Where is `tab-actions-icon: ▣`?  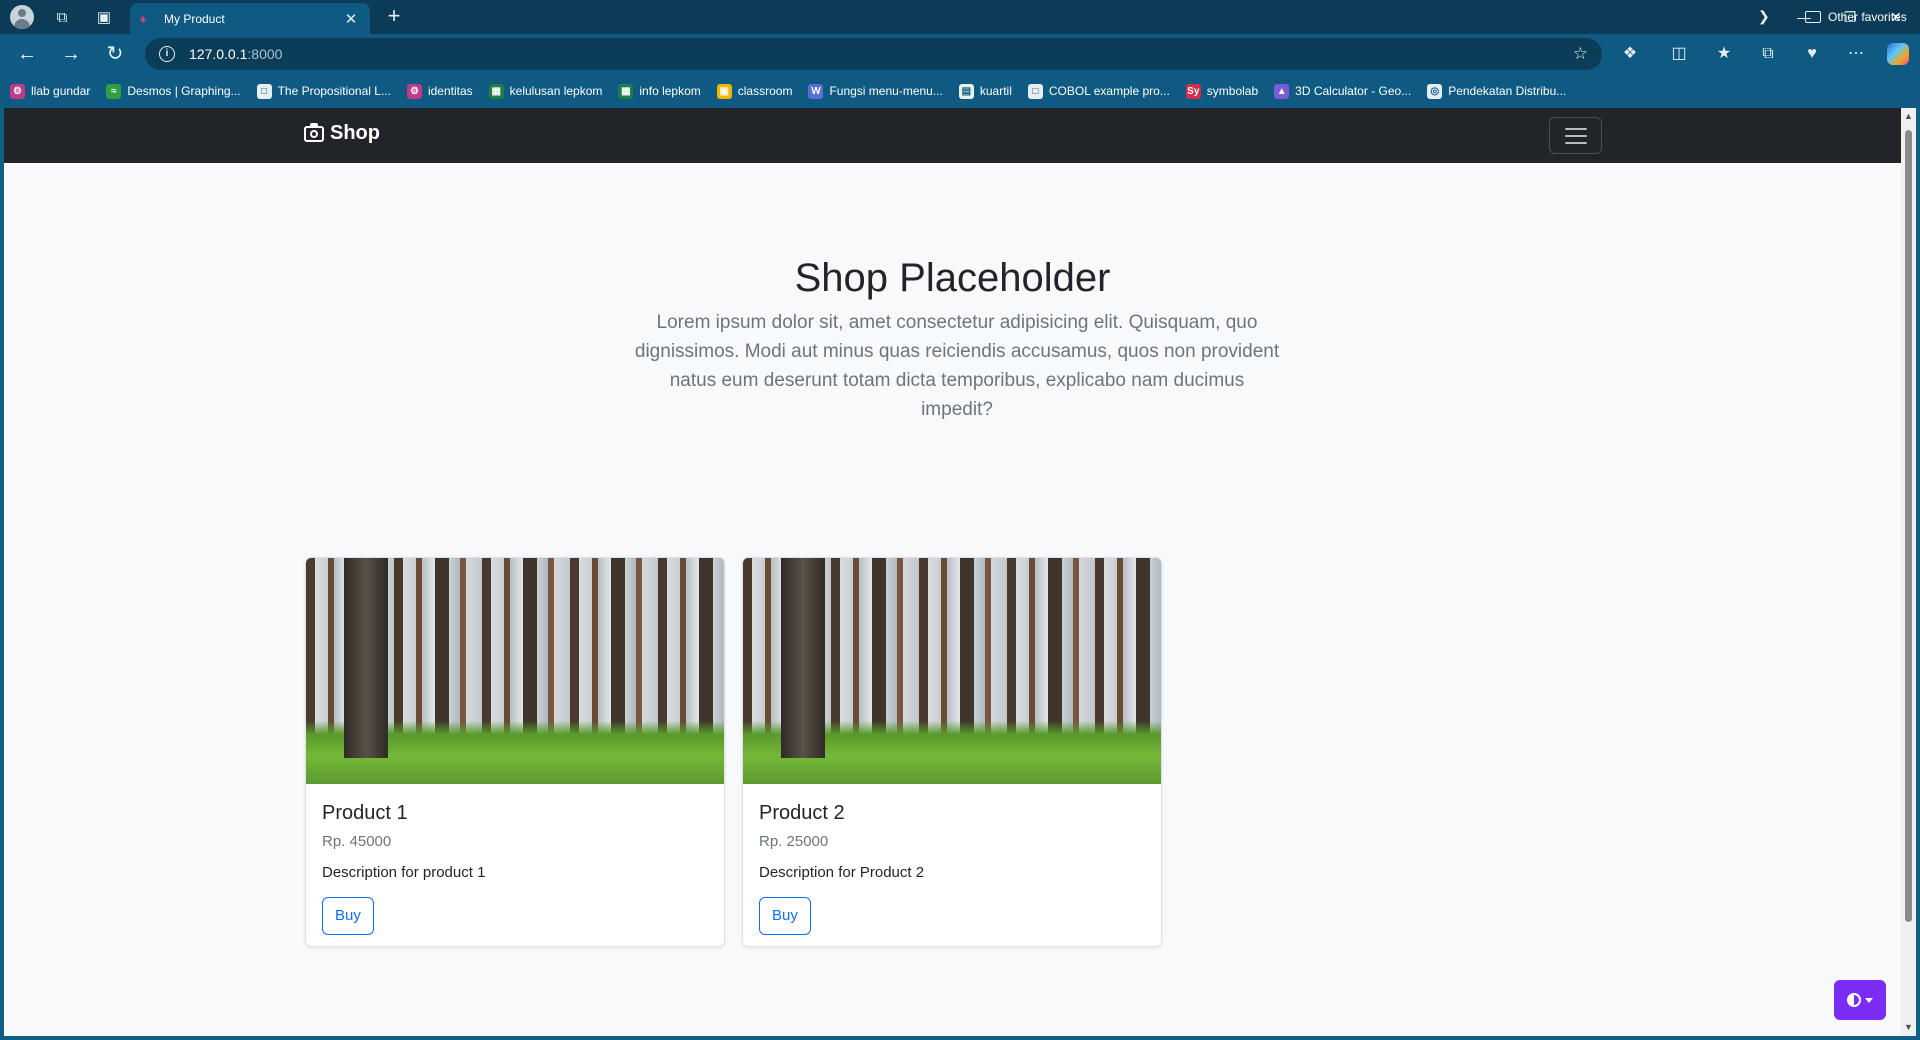
tab-actions-icon: ▣ is located at coordinates (104, 17).